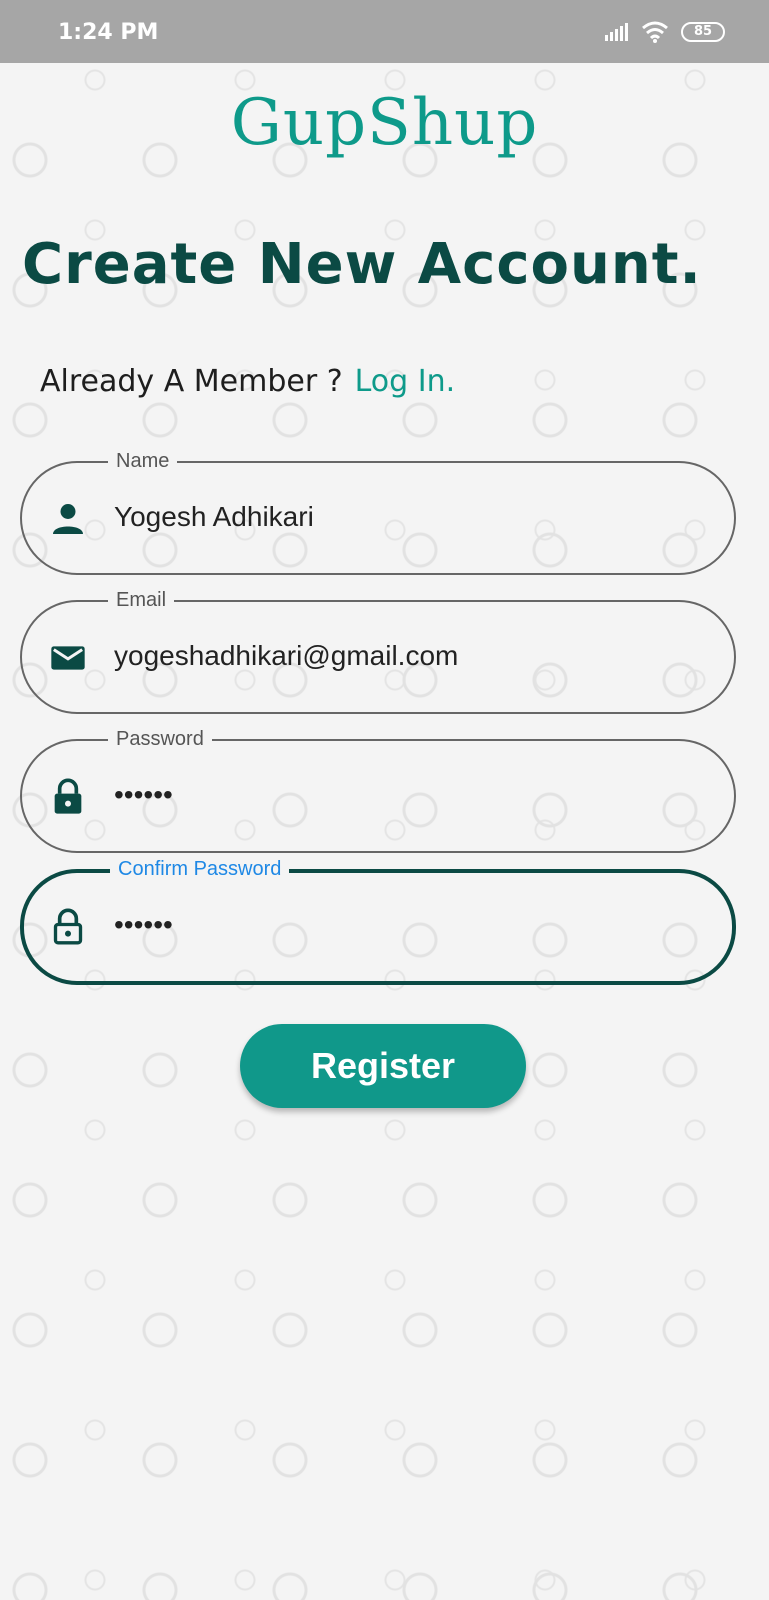 The width and height of the screenshot is (769, 1600). Describe the element at coordinates (68, 519) in the screenshot. I see `person-icon` at that location.